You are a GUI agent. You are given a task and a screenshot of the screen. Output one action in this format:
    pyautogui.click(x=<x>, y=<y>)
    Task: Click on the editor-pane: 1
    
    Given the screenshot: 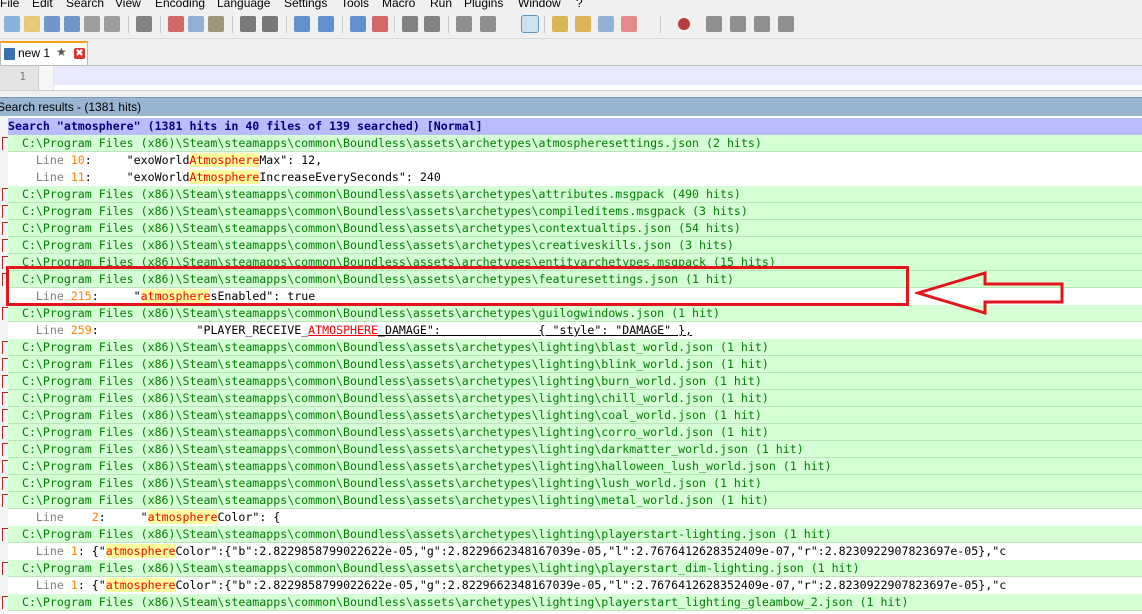 What is the action you would take?
    pyautogui.click(x=571, y=78)
    